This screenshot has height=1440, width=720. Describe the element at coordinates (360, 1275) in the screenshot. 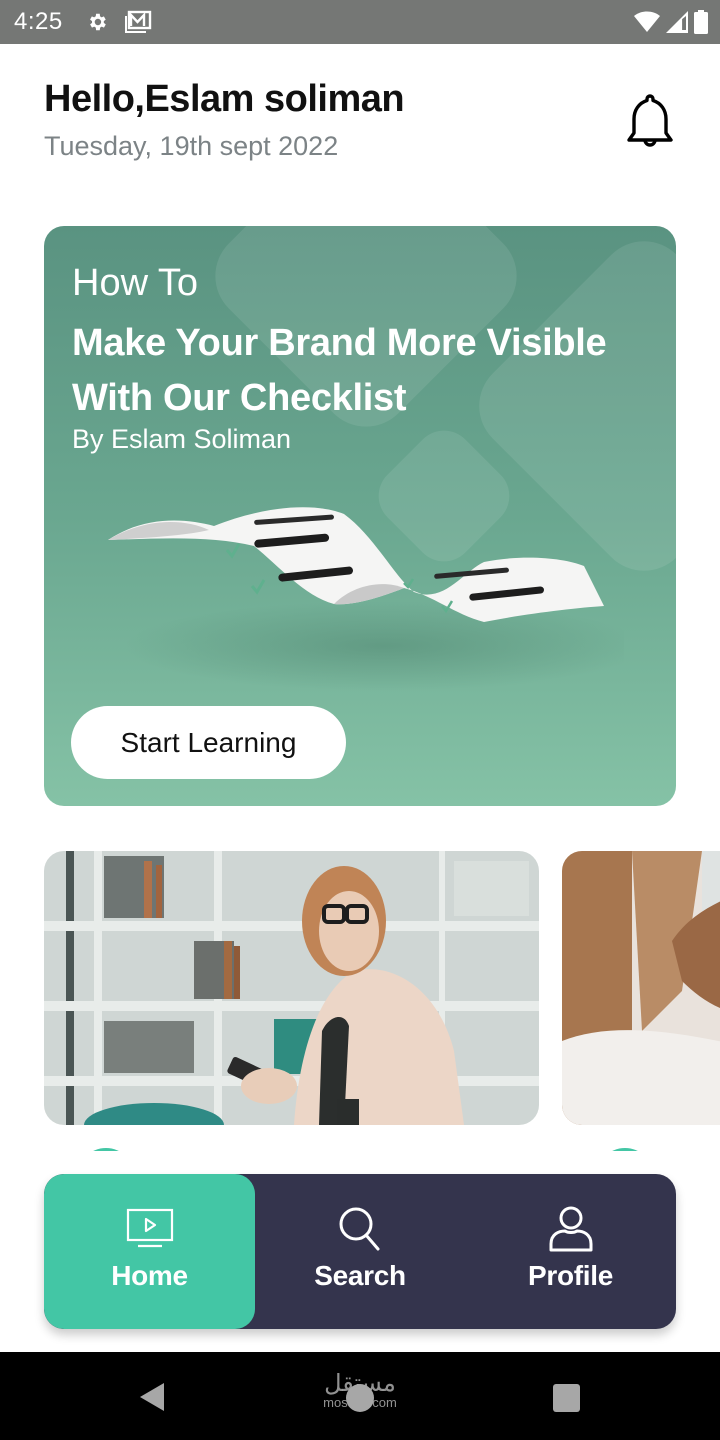

I see `nav-label-search: Search` at that location.